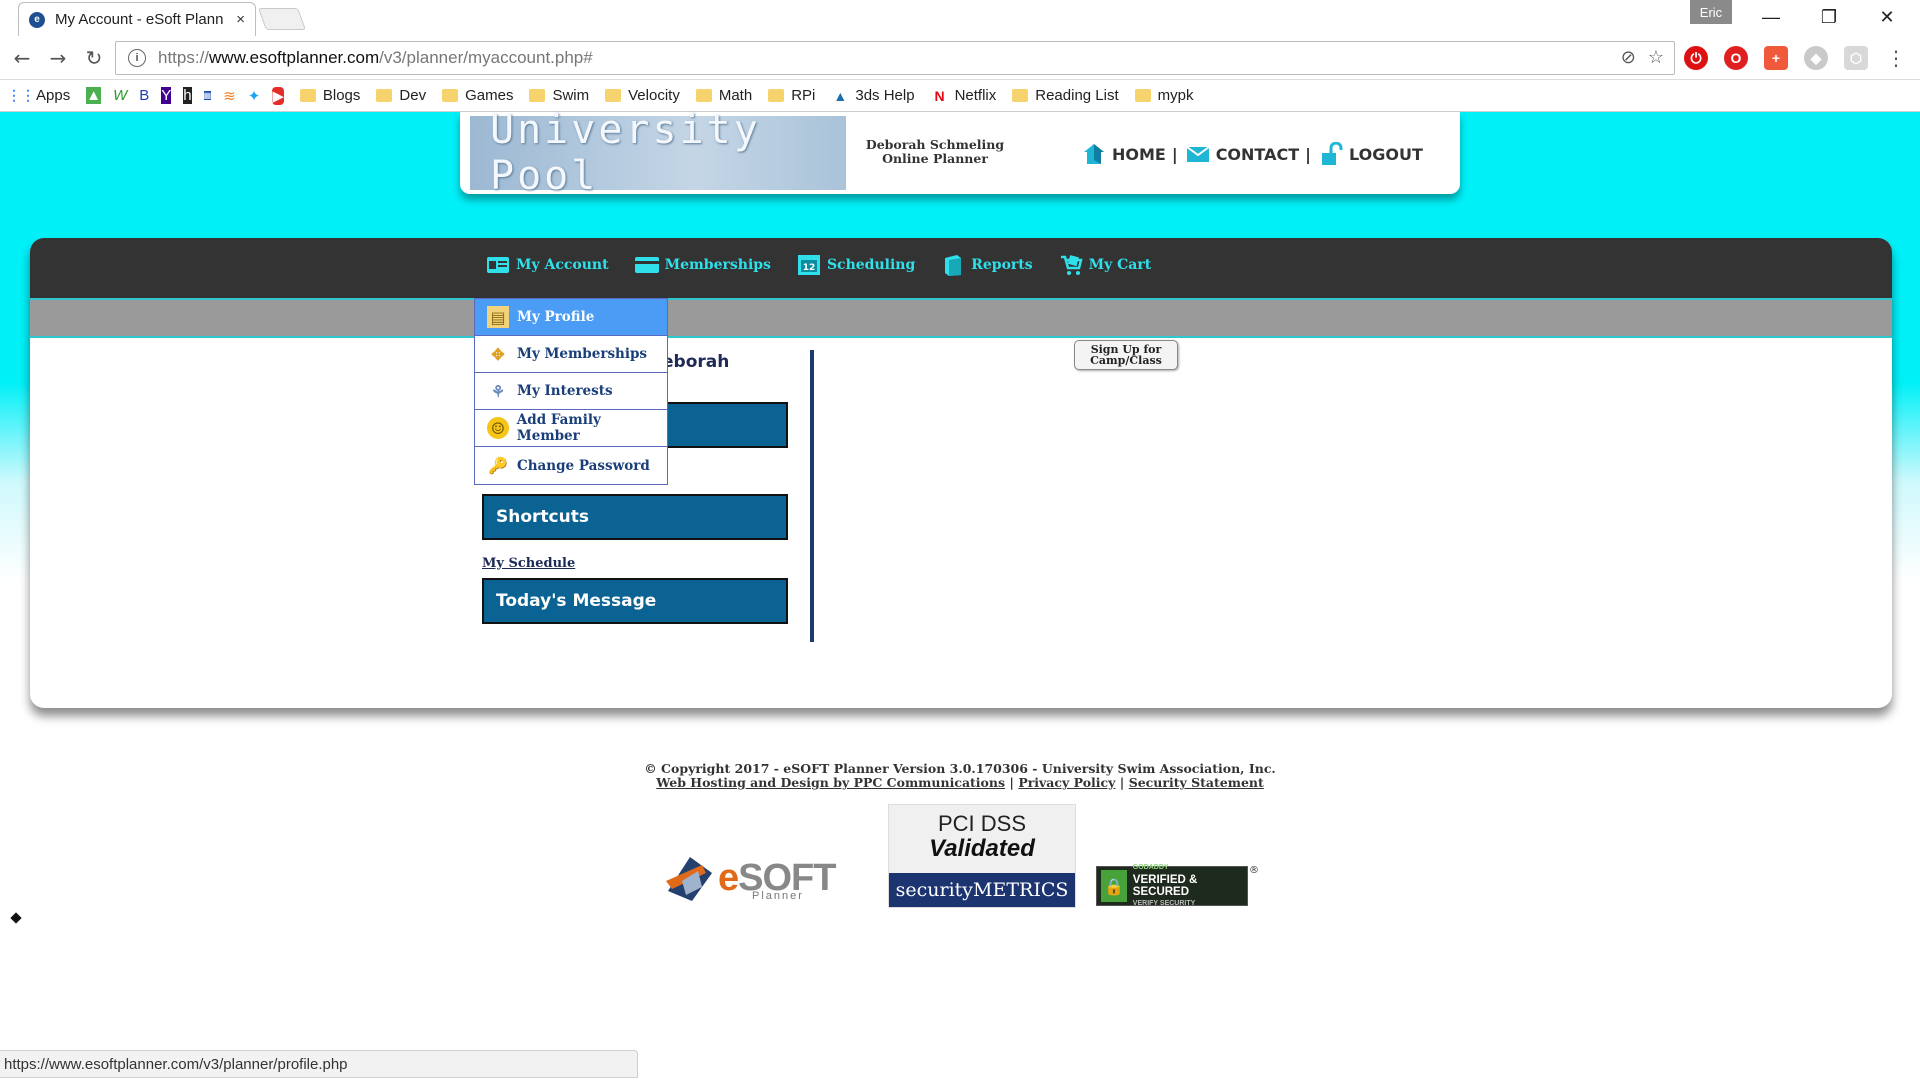  Describe the element at coordinates (1771, 17) in the screenshot. I see `minimize-button: —` at that location.